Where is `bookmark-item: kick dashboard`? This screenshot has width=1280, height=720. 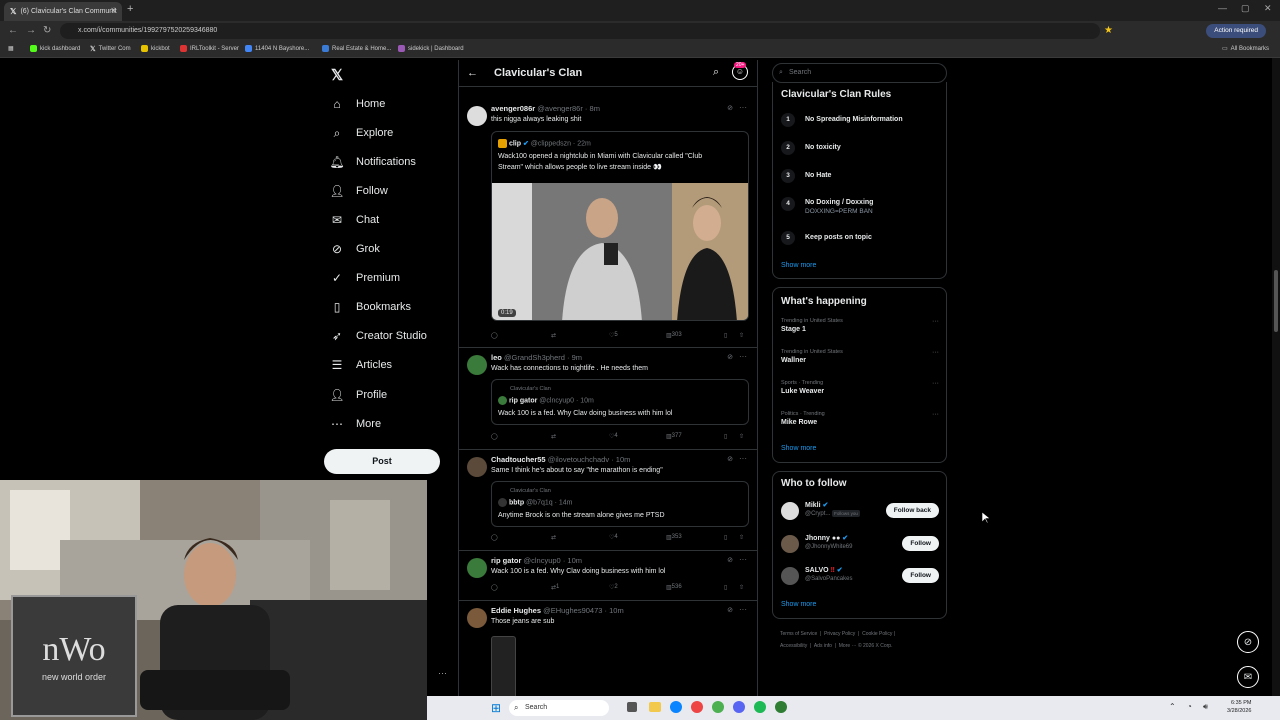 bookmark-item: kick dashboard is located at coordinates (55, 48).